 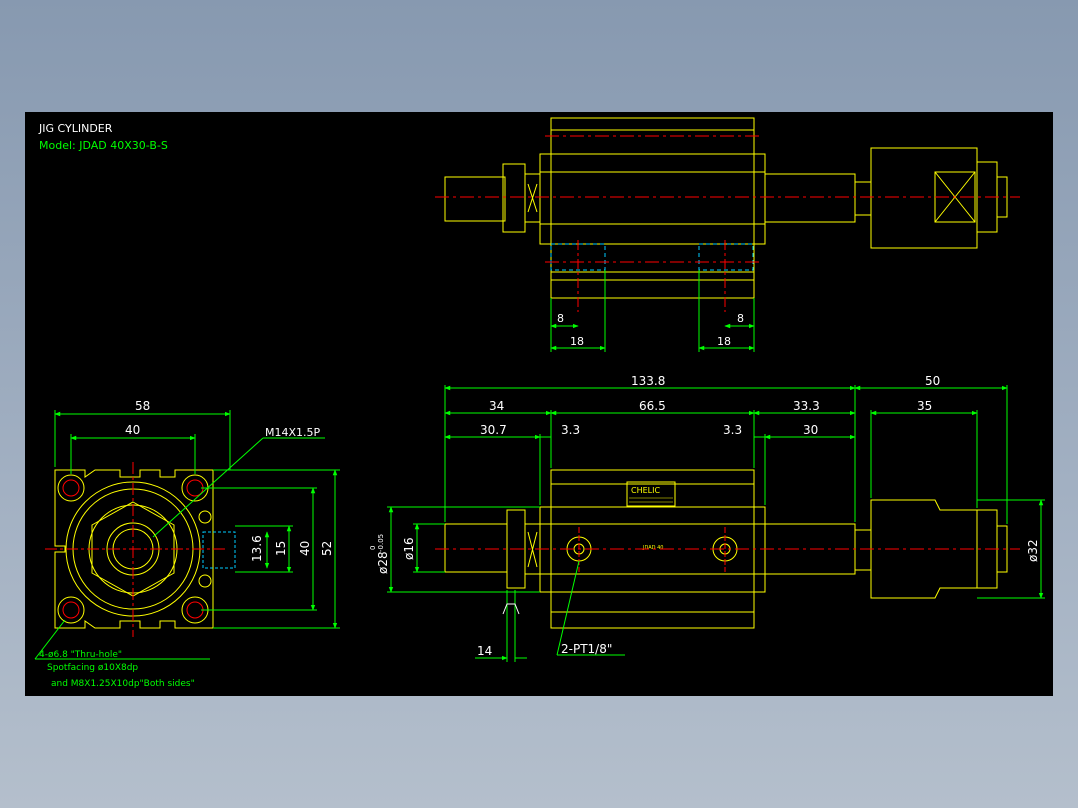 What do you see at coordinates (132, 430) in the screenshot?
I see `dim-front-40: 40` at bounding box center [132, 430].